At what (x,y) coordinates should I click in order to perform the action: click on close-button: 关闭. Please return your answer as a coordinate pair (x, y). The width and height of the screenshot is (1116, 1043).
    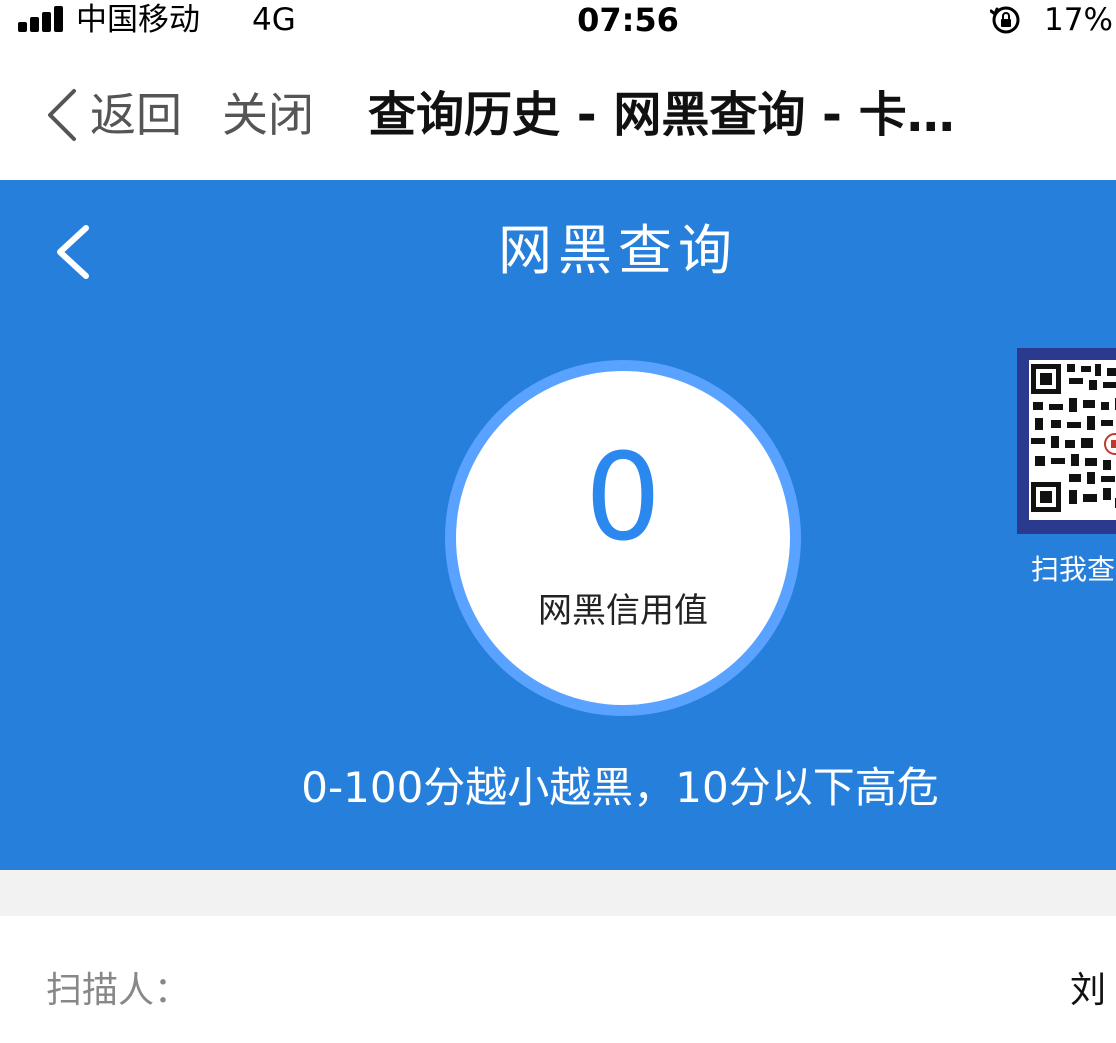
    Looking at the image, I should click on (268, 115).